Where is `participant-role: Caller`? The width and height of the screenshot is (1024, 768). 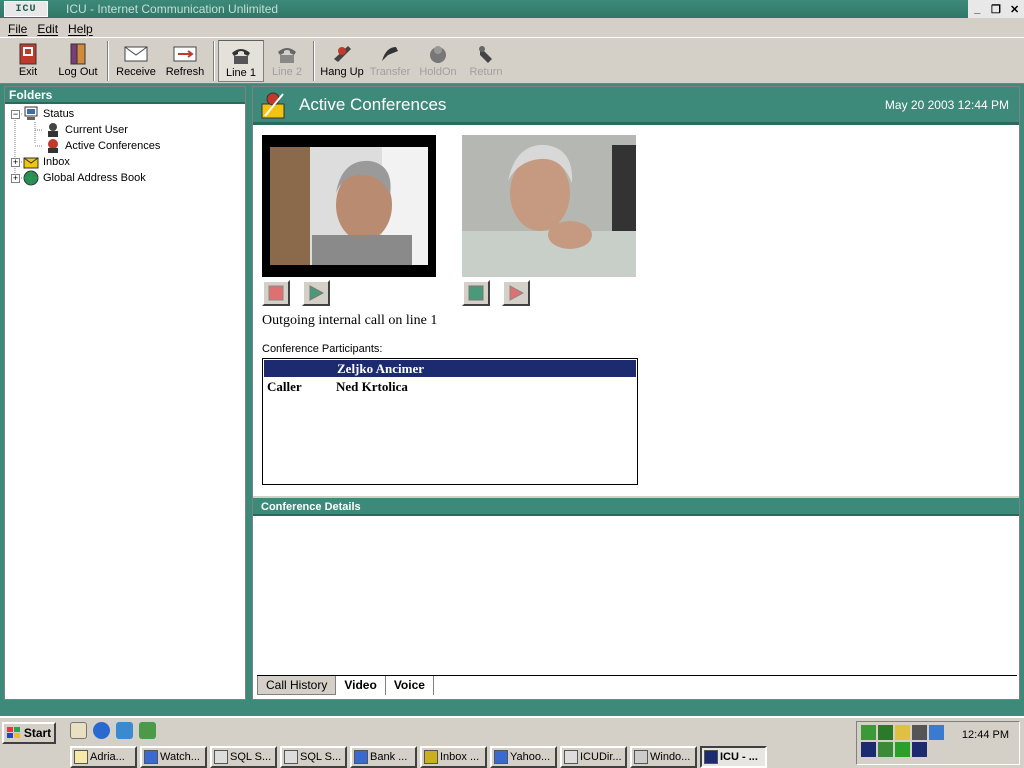 participant-role: Caller is located at coordinates (284, 386).